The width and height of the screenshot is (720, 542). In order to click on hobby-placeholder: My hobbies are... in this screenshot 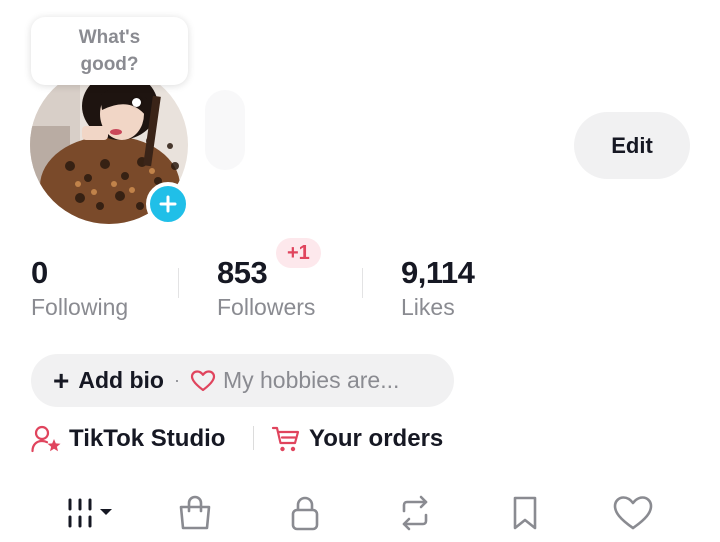, I will do `click(311, 380)`.